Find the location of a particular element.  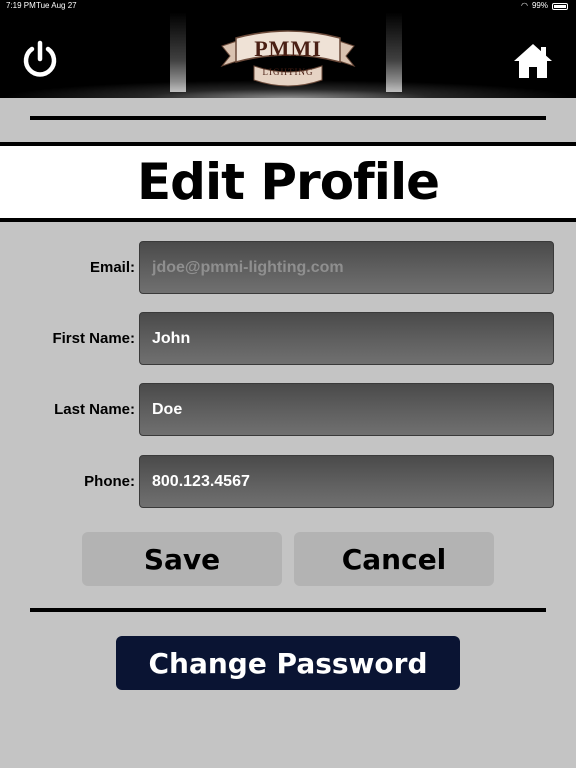

logo-subtext: LIGHTING is located at coordinates (288, 72).